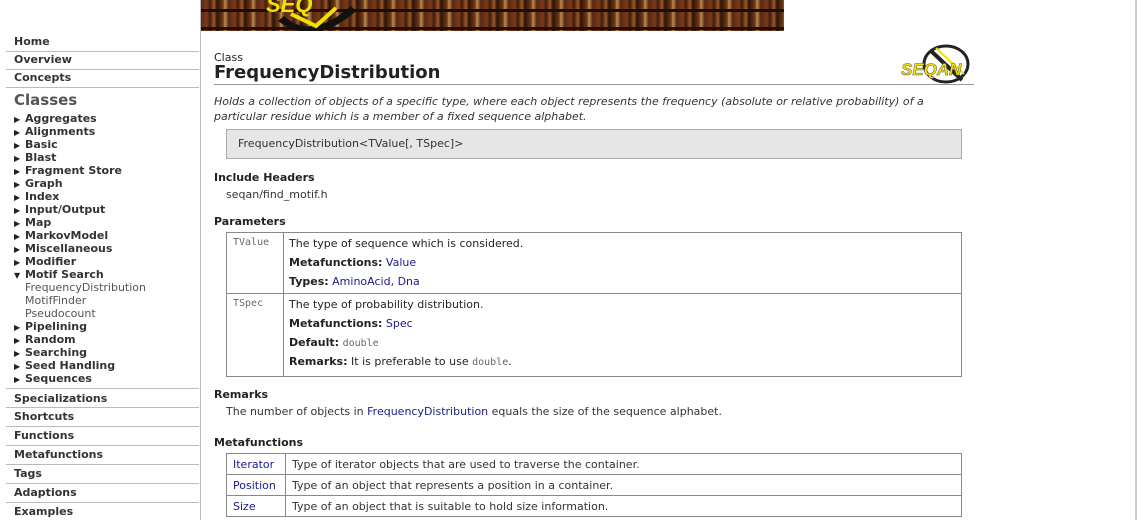  Describe the element at coordinates (46, 100) in the screenshot. I see `classes-heading: Classes` at that location.